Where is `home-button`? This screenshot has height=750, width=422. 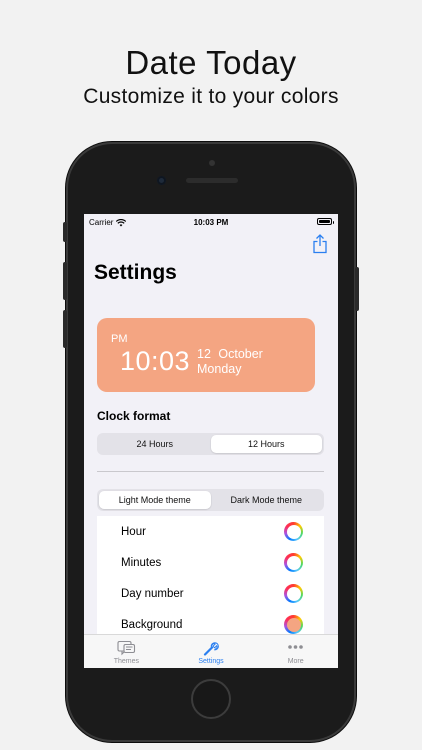
home-button is located at coordinates (211, 699).